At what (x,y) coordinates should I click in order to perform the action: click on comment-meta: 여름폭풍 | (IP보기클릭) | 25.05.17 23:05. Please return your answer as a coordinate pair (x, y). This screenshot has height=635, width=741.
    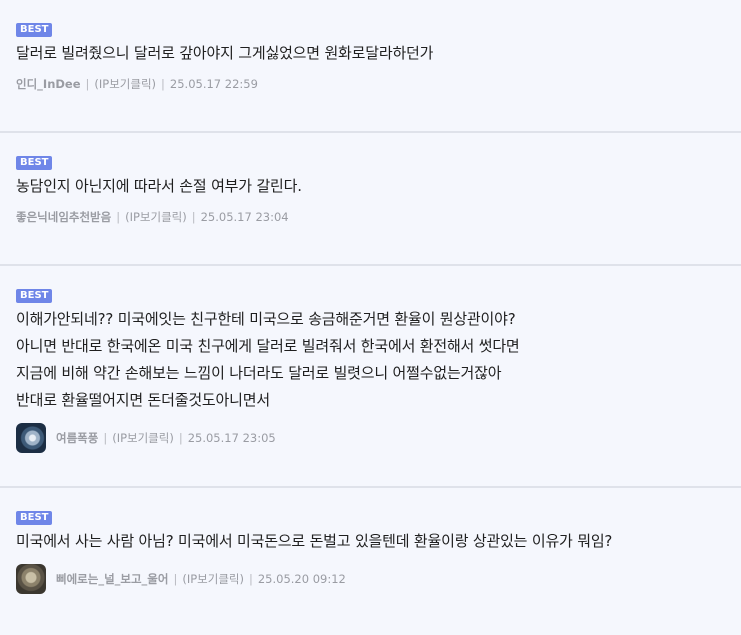
    Looking at the image, I should click on (370, 438).